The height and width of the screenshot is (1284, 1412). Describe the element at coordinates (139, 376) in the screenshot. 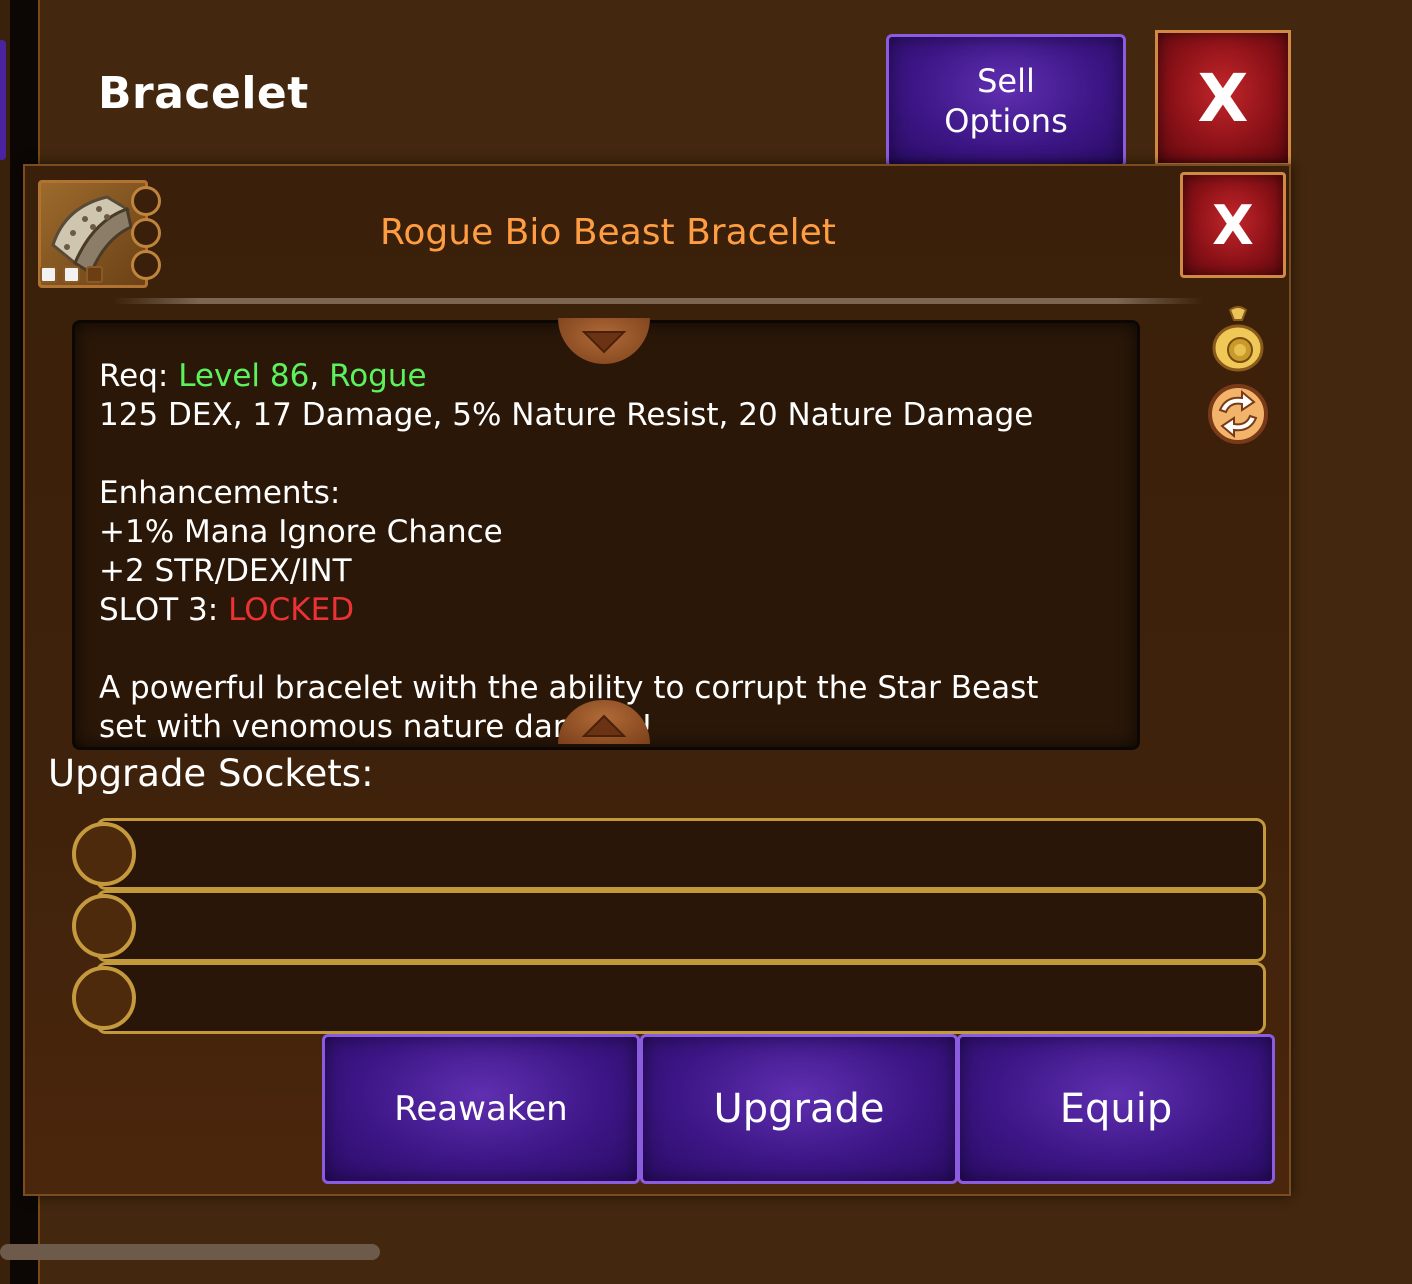

I see `req-label: Req:` at that location.